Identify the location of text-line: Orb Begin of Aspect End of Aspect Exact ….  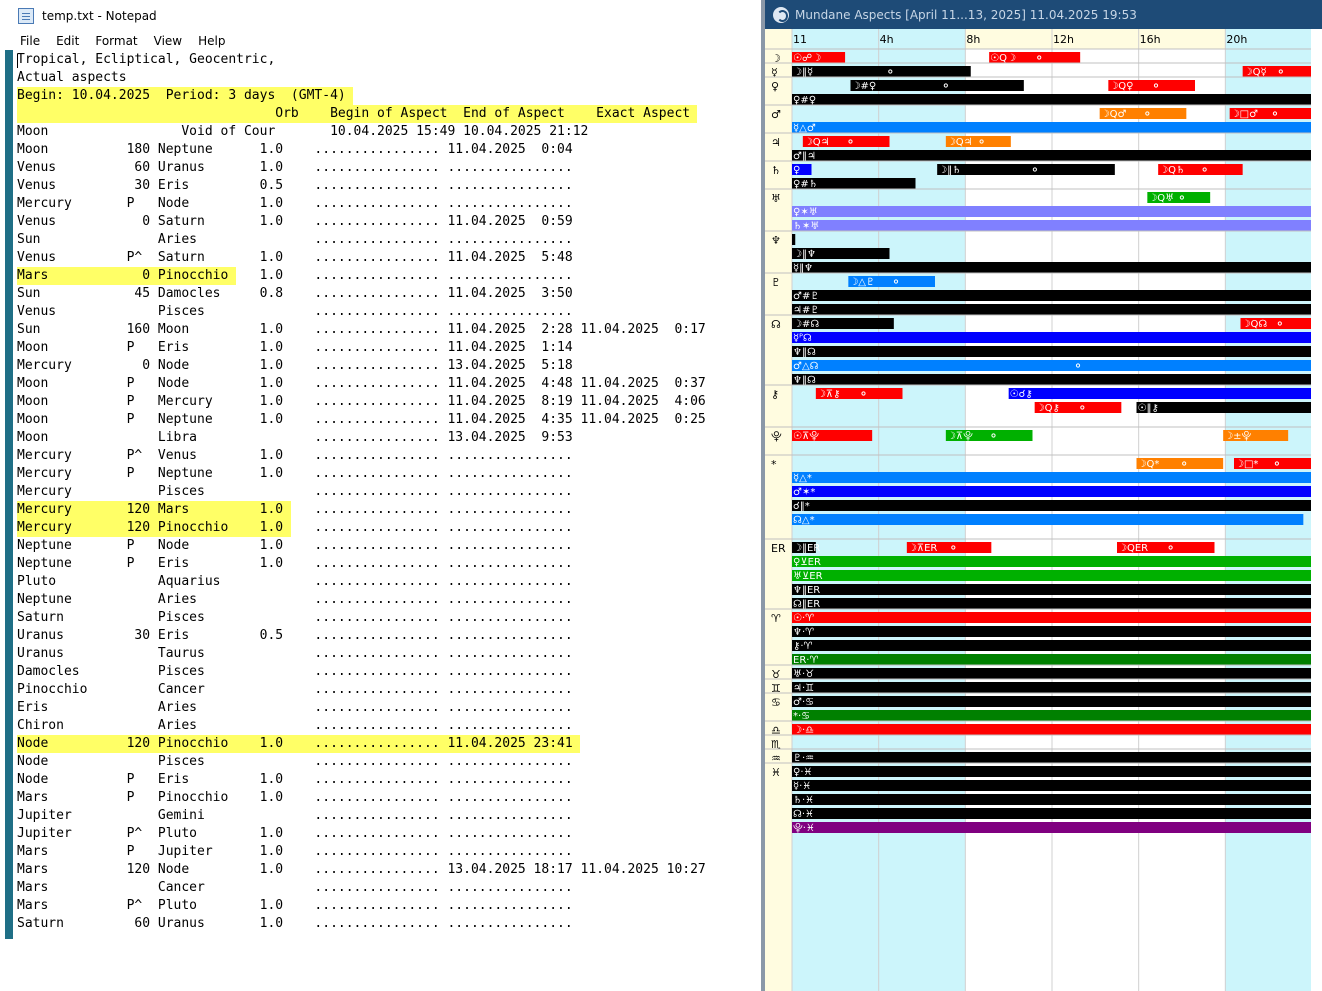
(389, 114).